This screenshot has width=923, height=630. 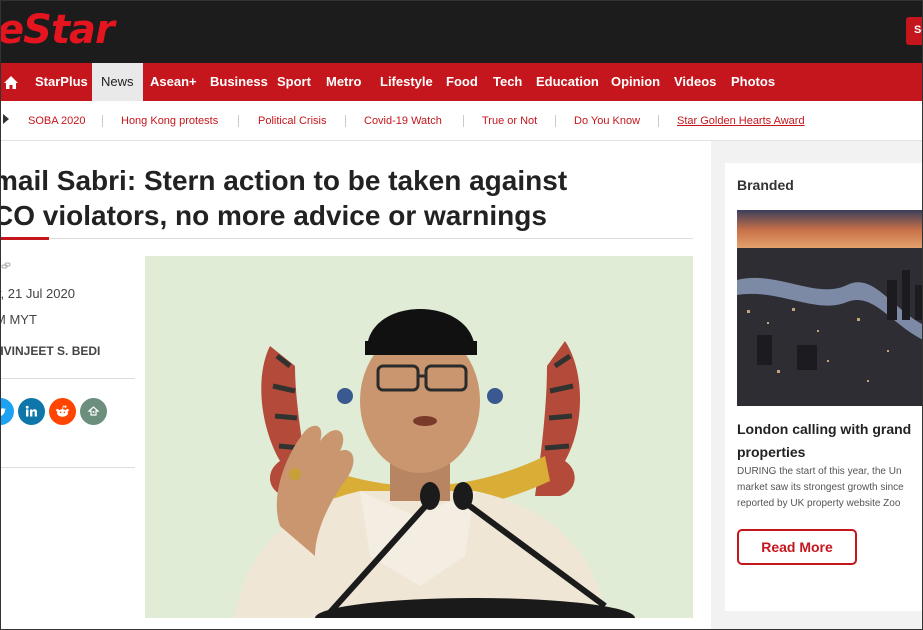 I want to click on branded-title: London calling with grand properties, so click(x=829, y=441).